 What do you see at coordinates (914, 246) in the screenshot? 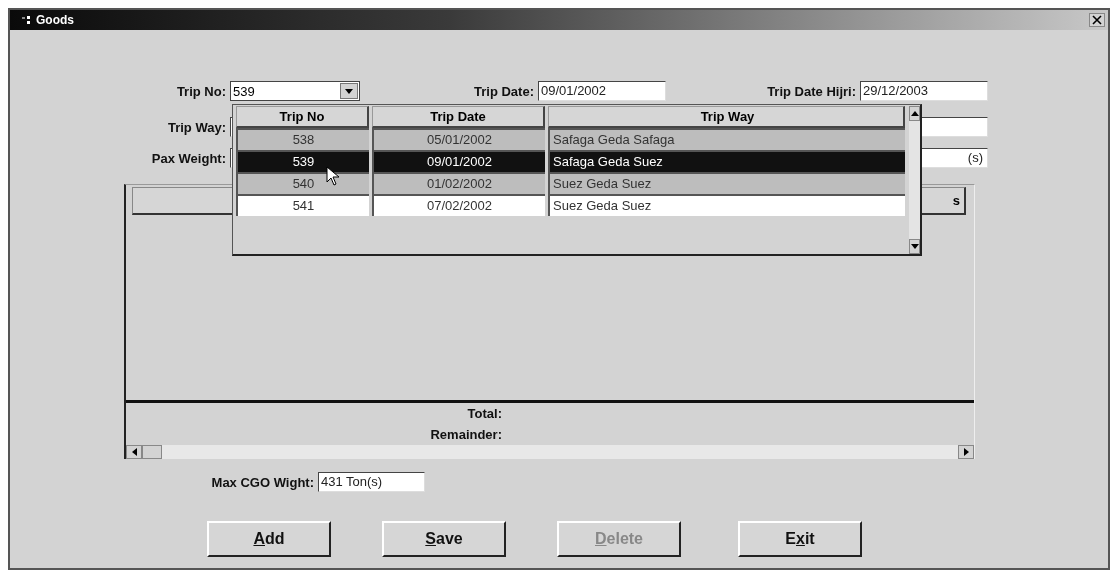
I see `scroll-down-icon` at bounding box center [914, 246].